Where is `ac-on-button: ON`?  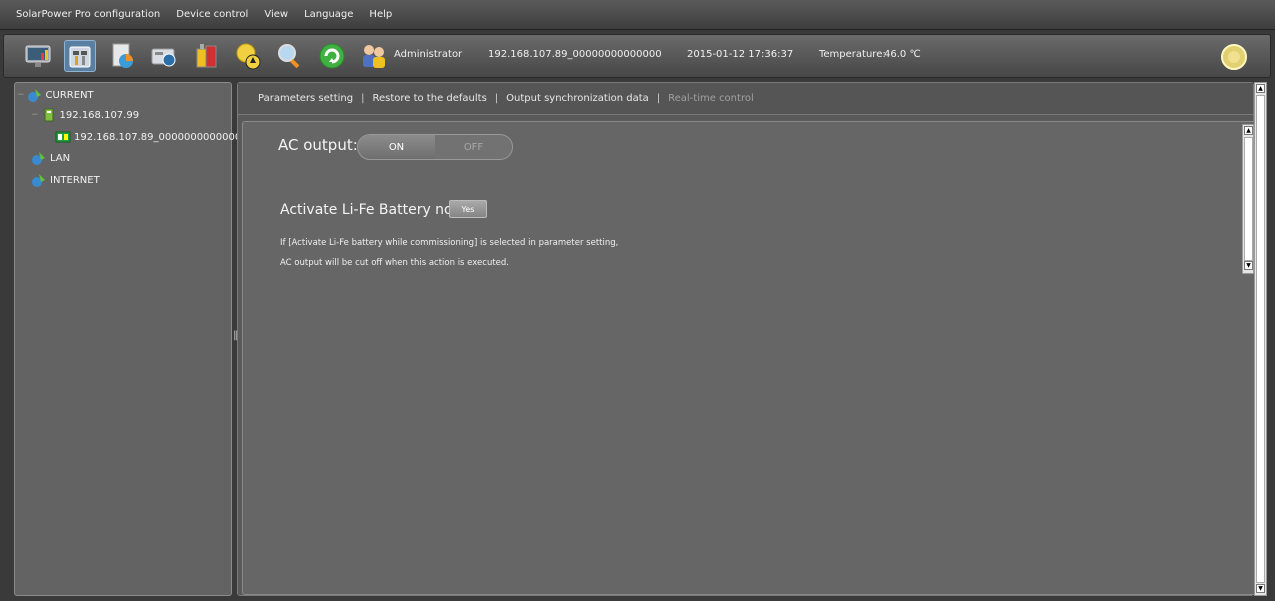 ac-on-button: ON is located at coordinates (396, 147).